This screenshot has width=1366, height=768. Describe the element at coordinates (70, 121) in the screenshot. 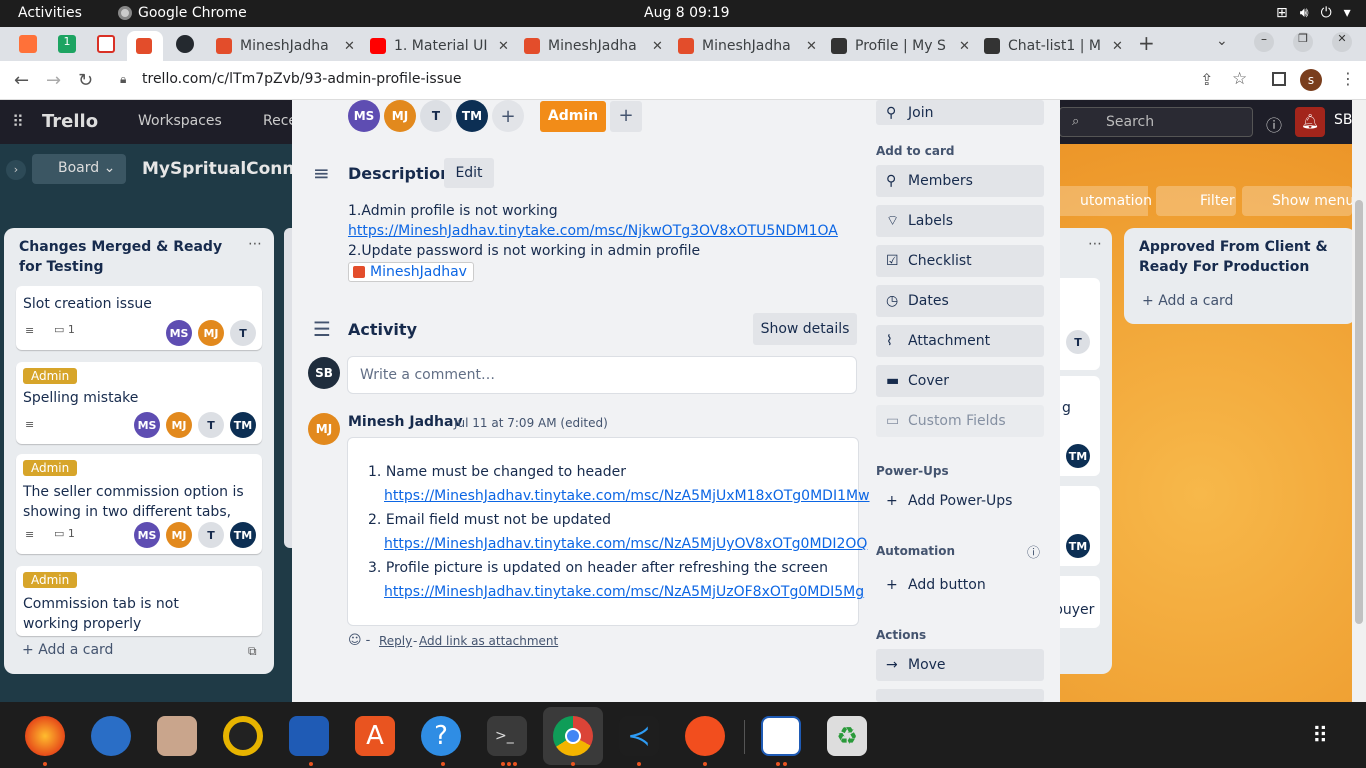

I see `trello-logo: Trello` at that location.